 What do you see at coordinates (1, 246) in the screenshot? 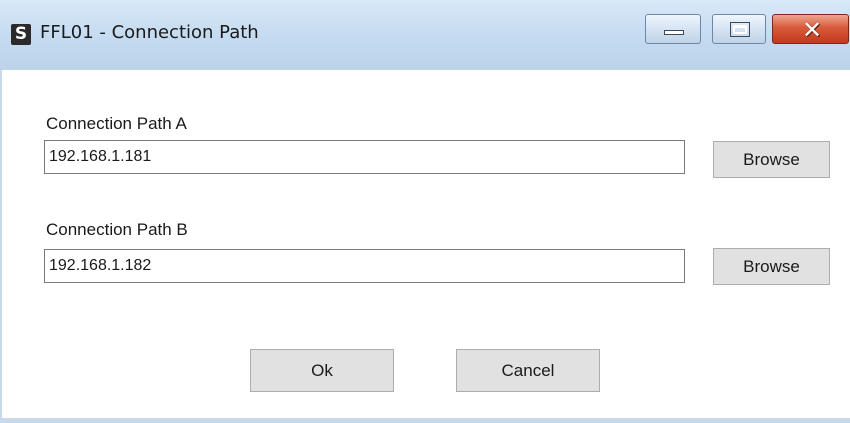
I see `window-left-border` at bounding box center [1, 246].